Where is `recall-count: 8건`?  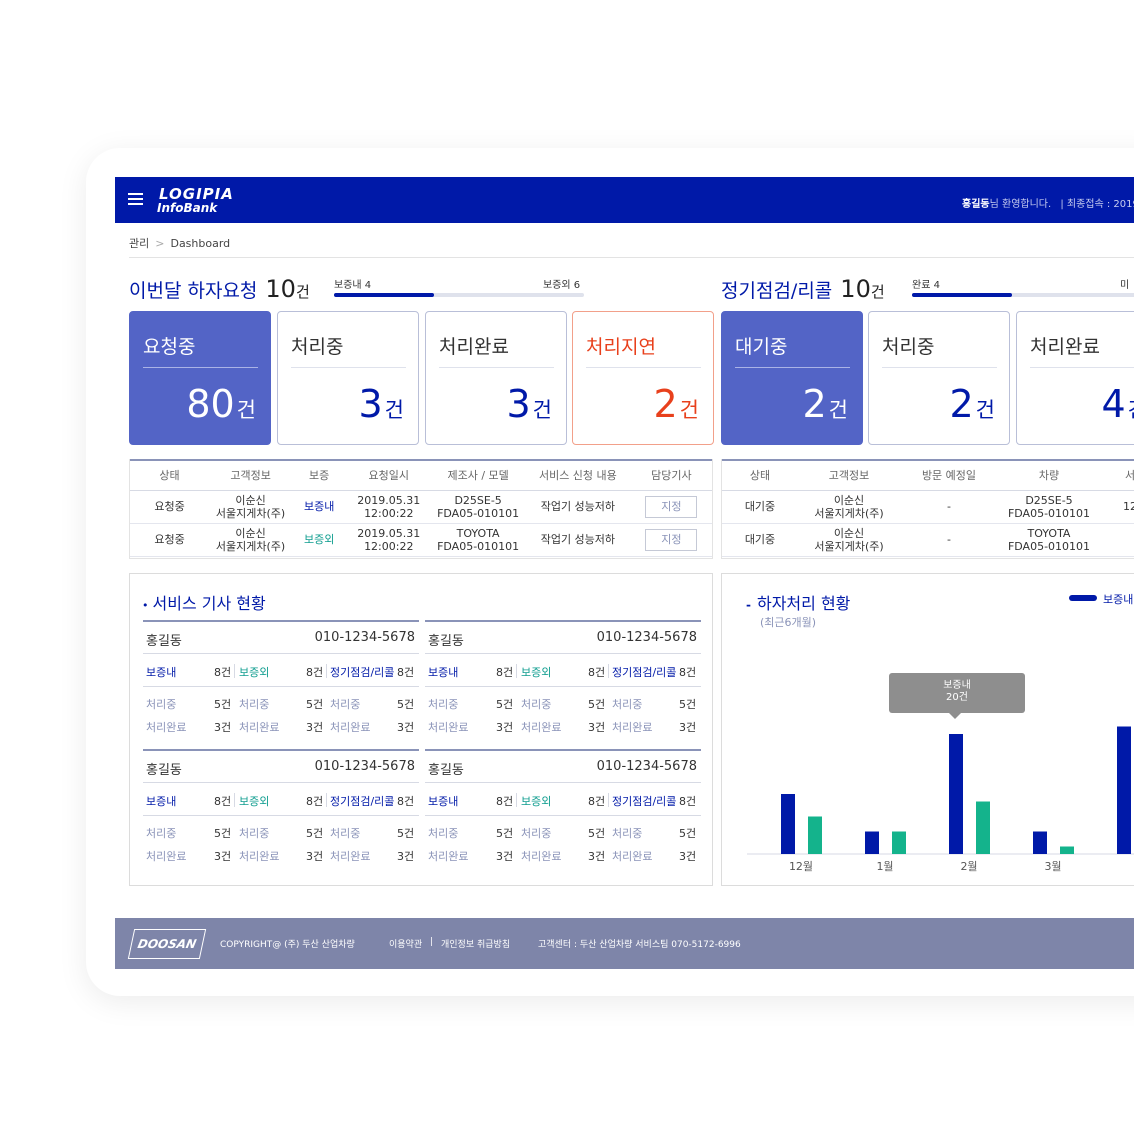
recall-count: 8건 is located at coordinates (688, 801).